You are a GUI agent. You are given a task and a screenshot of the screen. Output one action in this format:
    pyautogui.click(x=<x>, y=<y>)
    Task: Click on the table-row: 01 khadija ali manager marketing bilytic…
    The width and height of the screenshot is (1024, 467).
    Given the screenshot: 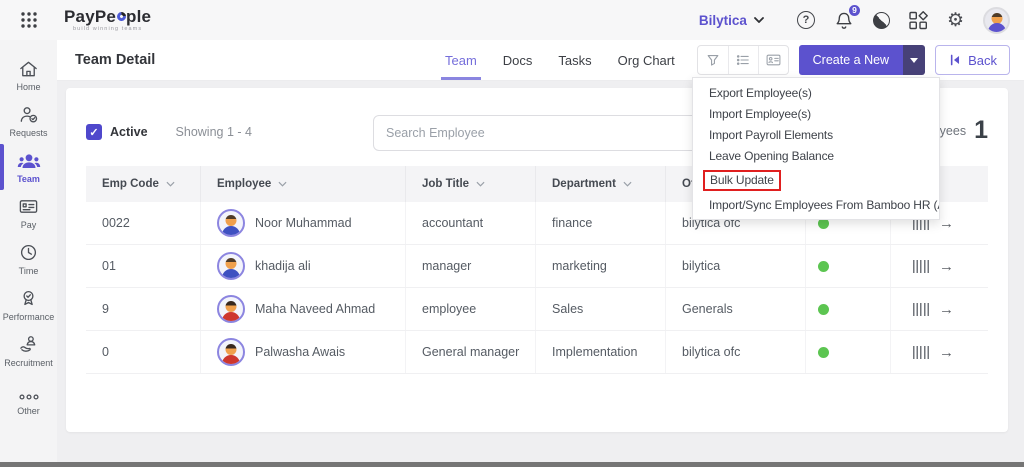 What is the action you would take?
    pyautogui.click(x=537, y=266)
    